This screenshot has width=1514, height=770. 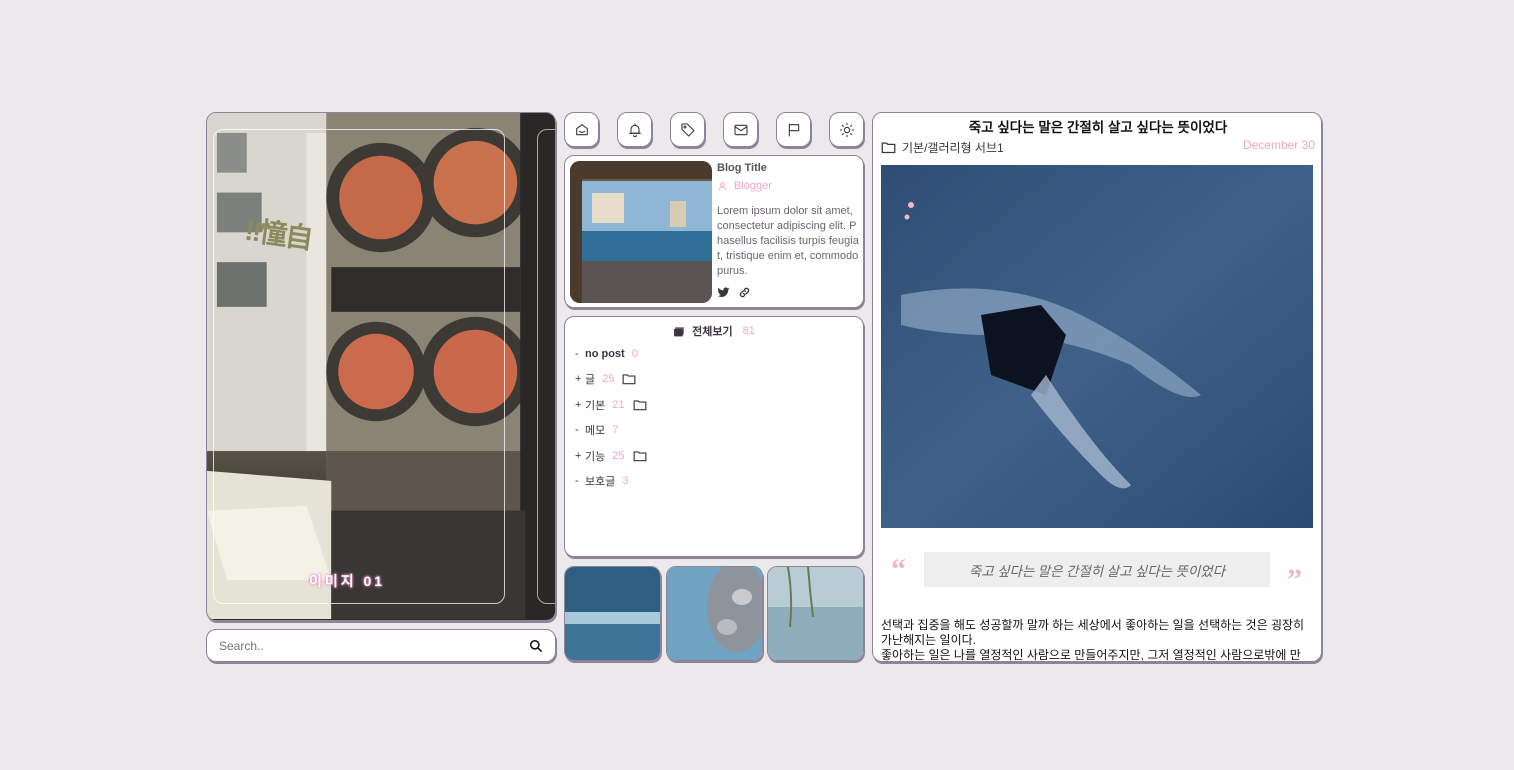 I want to click on home-icon, so click(x=581, y=129).